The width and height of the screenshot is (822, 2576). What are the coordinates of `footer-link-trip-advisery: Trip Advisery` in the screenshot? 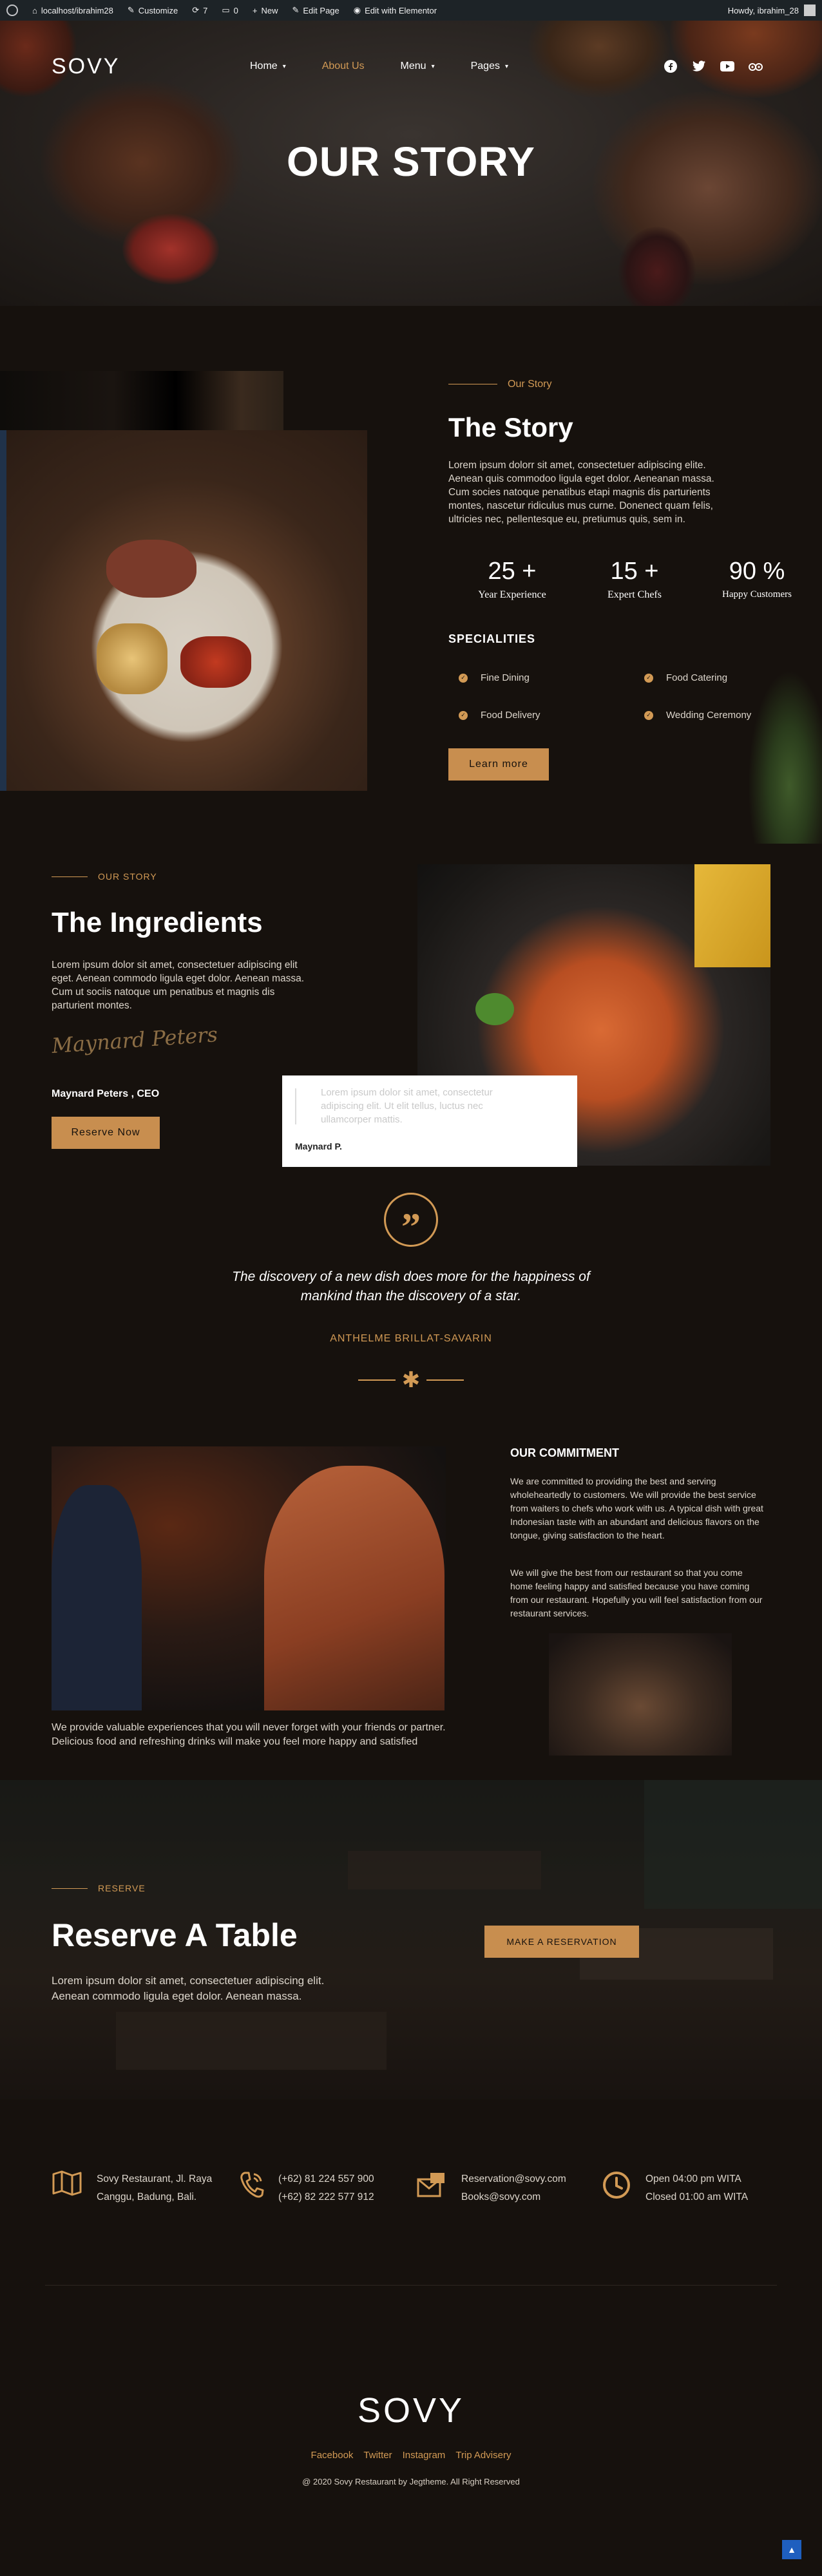 It's located at (483, 2456).